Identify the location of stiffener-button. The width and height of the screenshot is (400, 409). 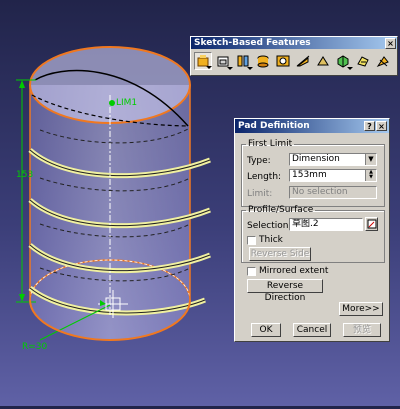
(323, 61).